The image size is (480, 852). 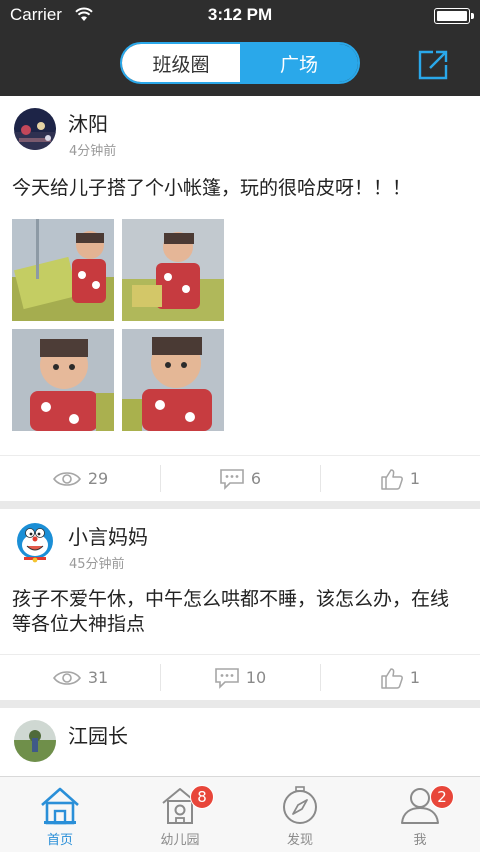 I want to click on tab-label: 首页, so click(x=59, y=840).